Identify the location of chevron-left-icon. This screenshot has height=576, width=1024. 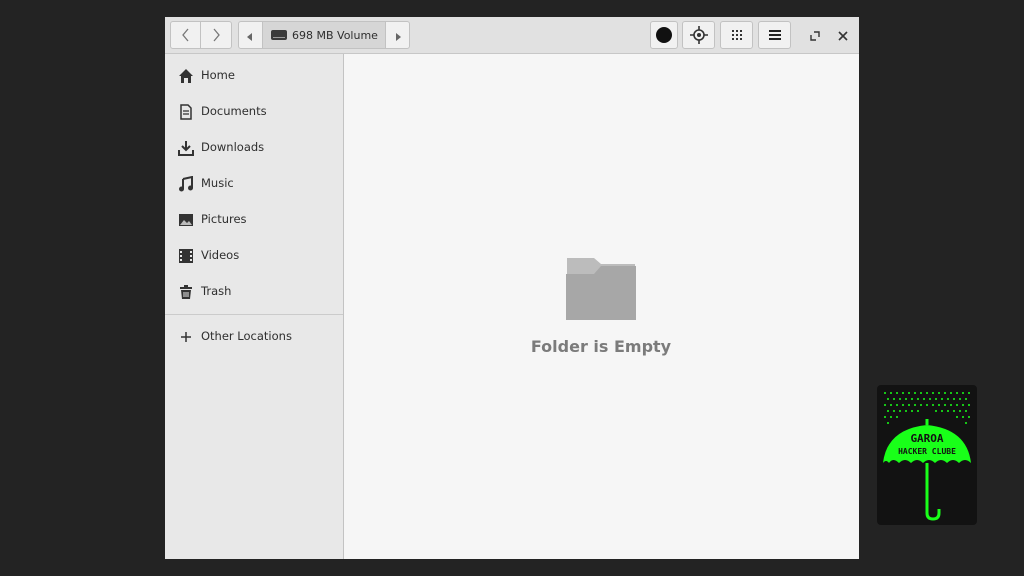
(186, 35).